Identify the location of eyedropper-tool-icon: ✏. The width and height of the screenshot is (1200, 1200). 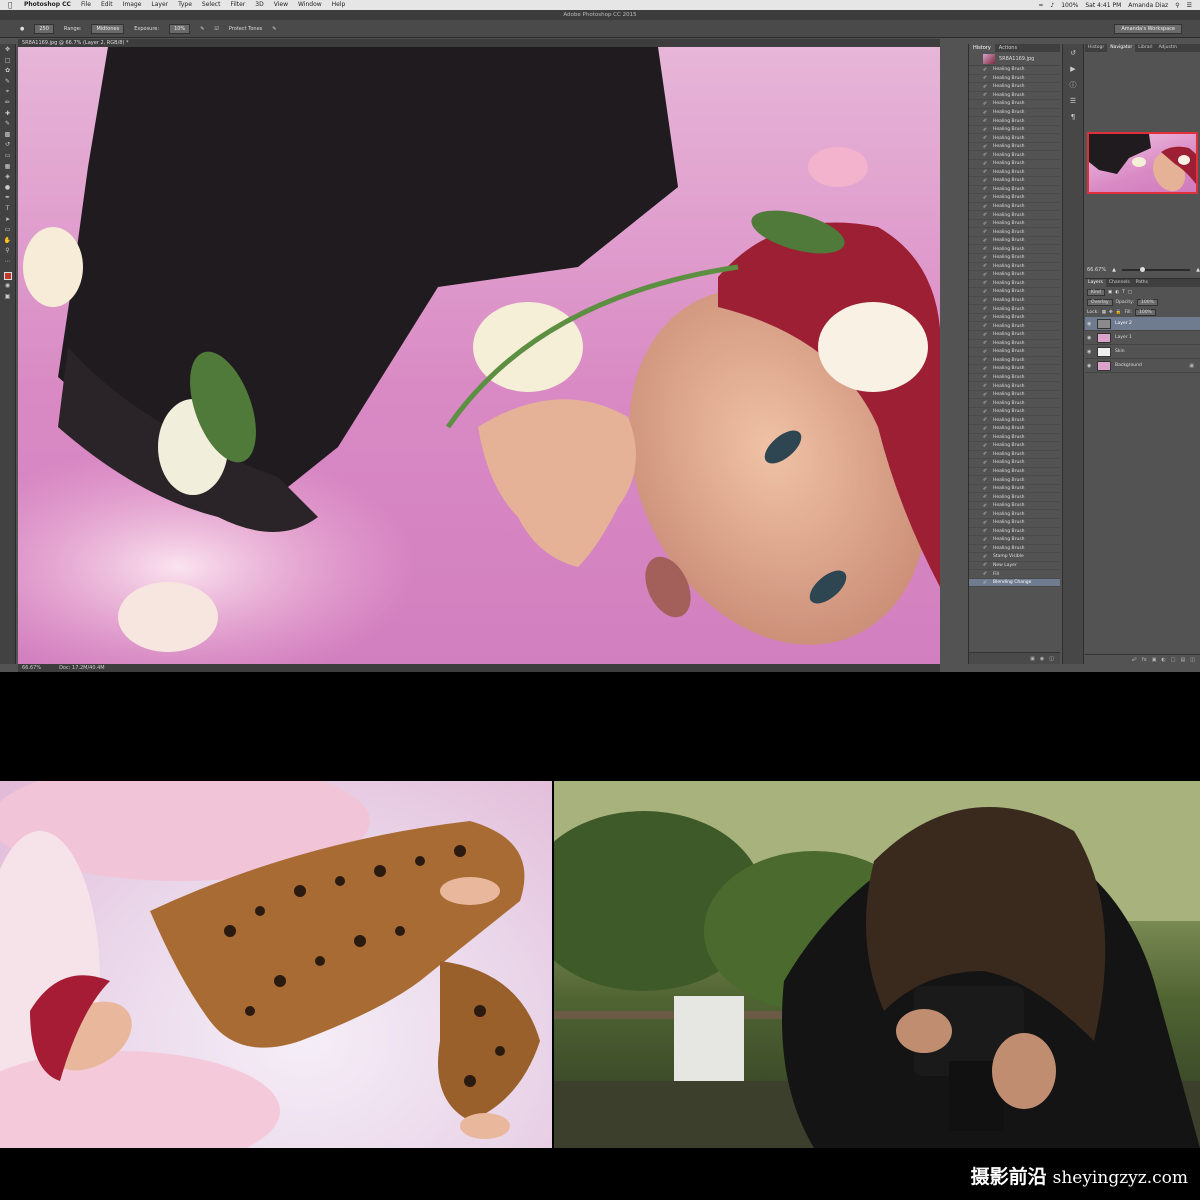
(8, 102).